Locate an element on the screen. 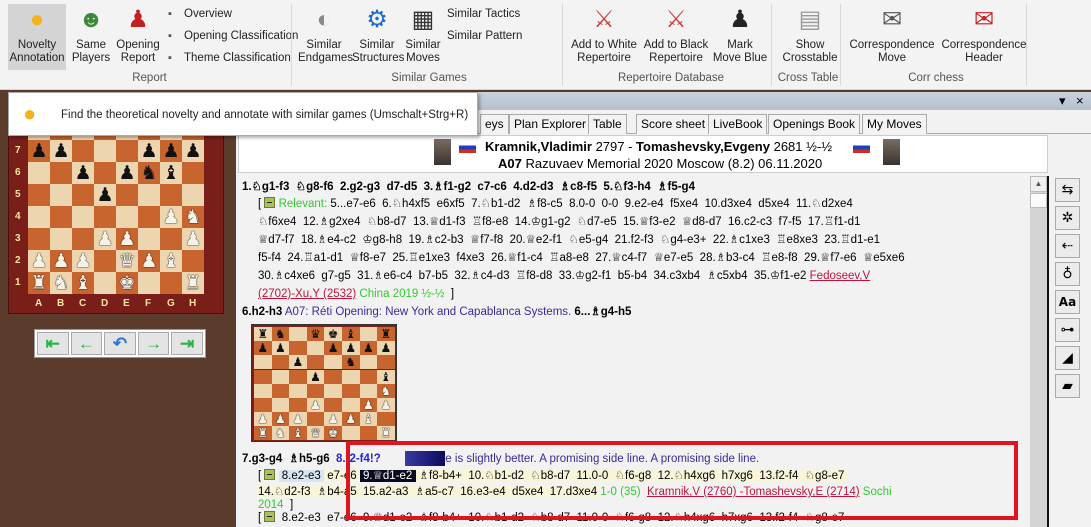 The height and width of the screenshot is (527, 1091). eraser-icon: ▰ is located at coordinates (1067, 386).